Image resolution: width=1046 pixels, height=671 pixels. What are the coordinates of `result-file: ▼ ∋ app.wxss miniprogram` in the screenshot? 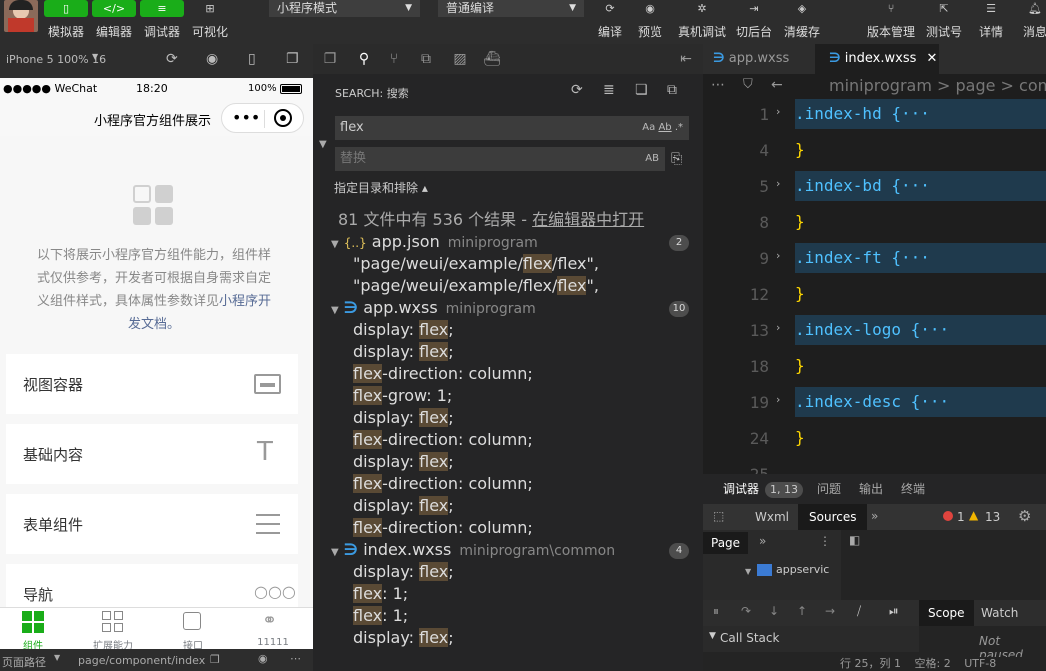 It's located at (511, 309).